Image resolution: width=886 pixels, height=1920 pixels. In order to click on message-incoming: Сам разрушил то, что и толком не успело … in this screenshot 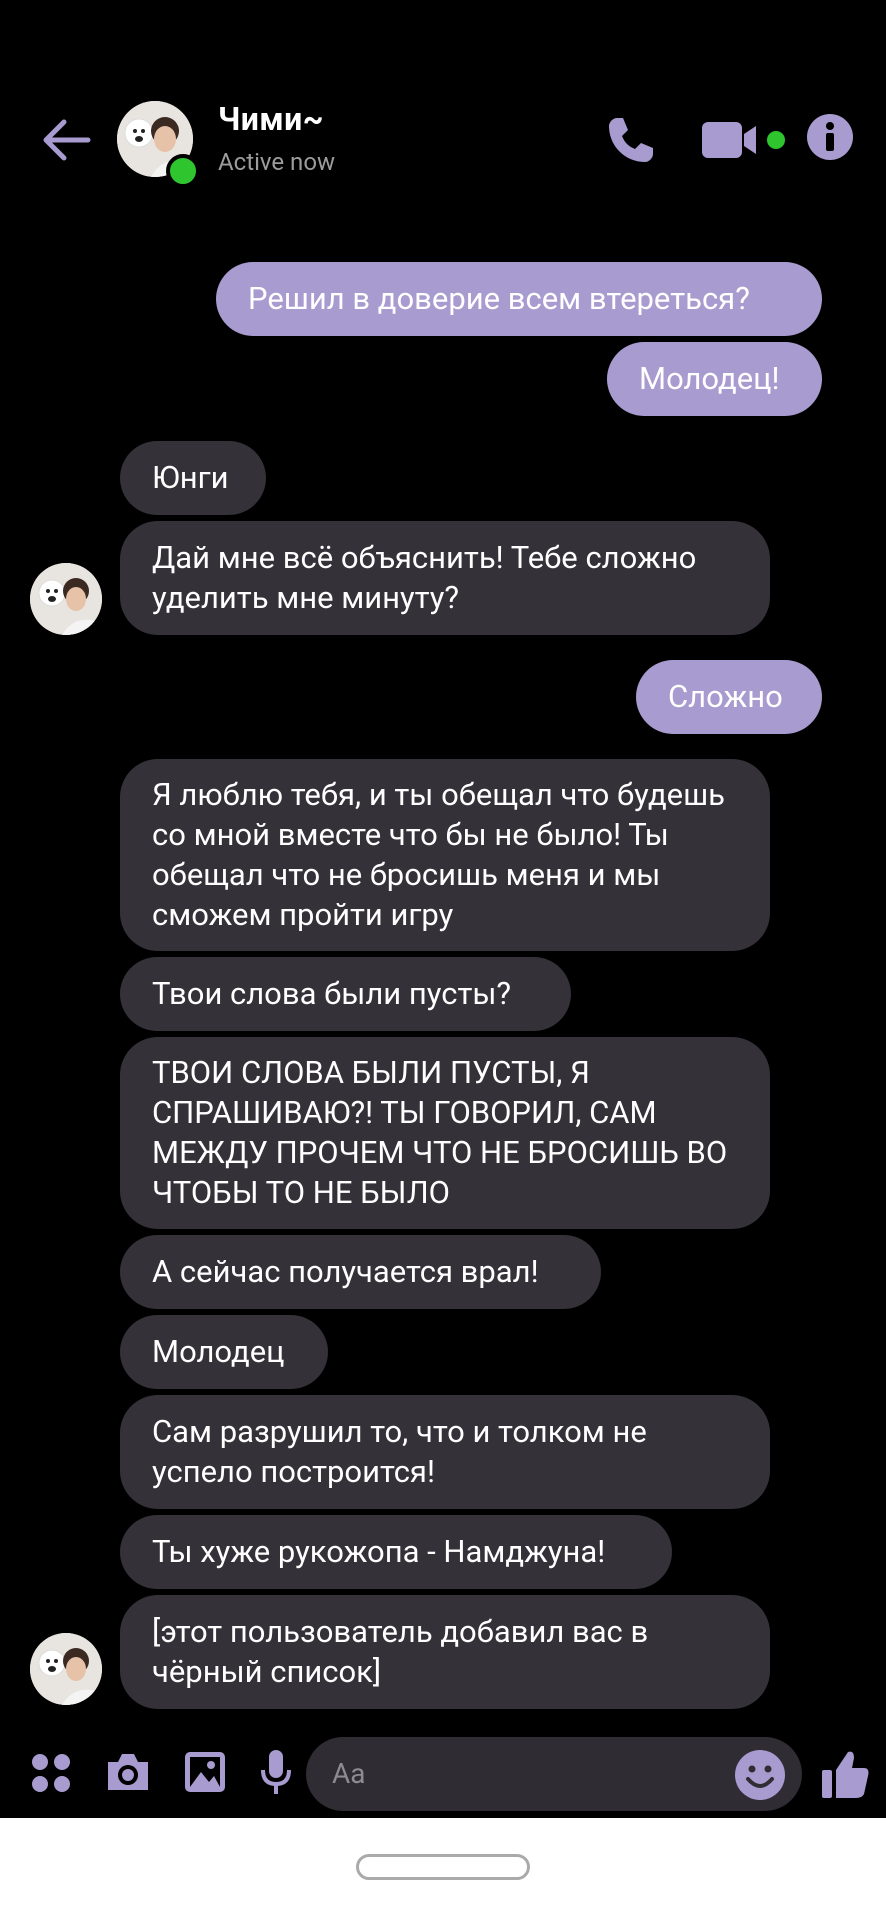, I will do `click(445, 1452)`.